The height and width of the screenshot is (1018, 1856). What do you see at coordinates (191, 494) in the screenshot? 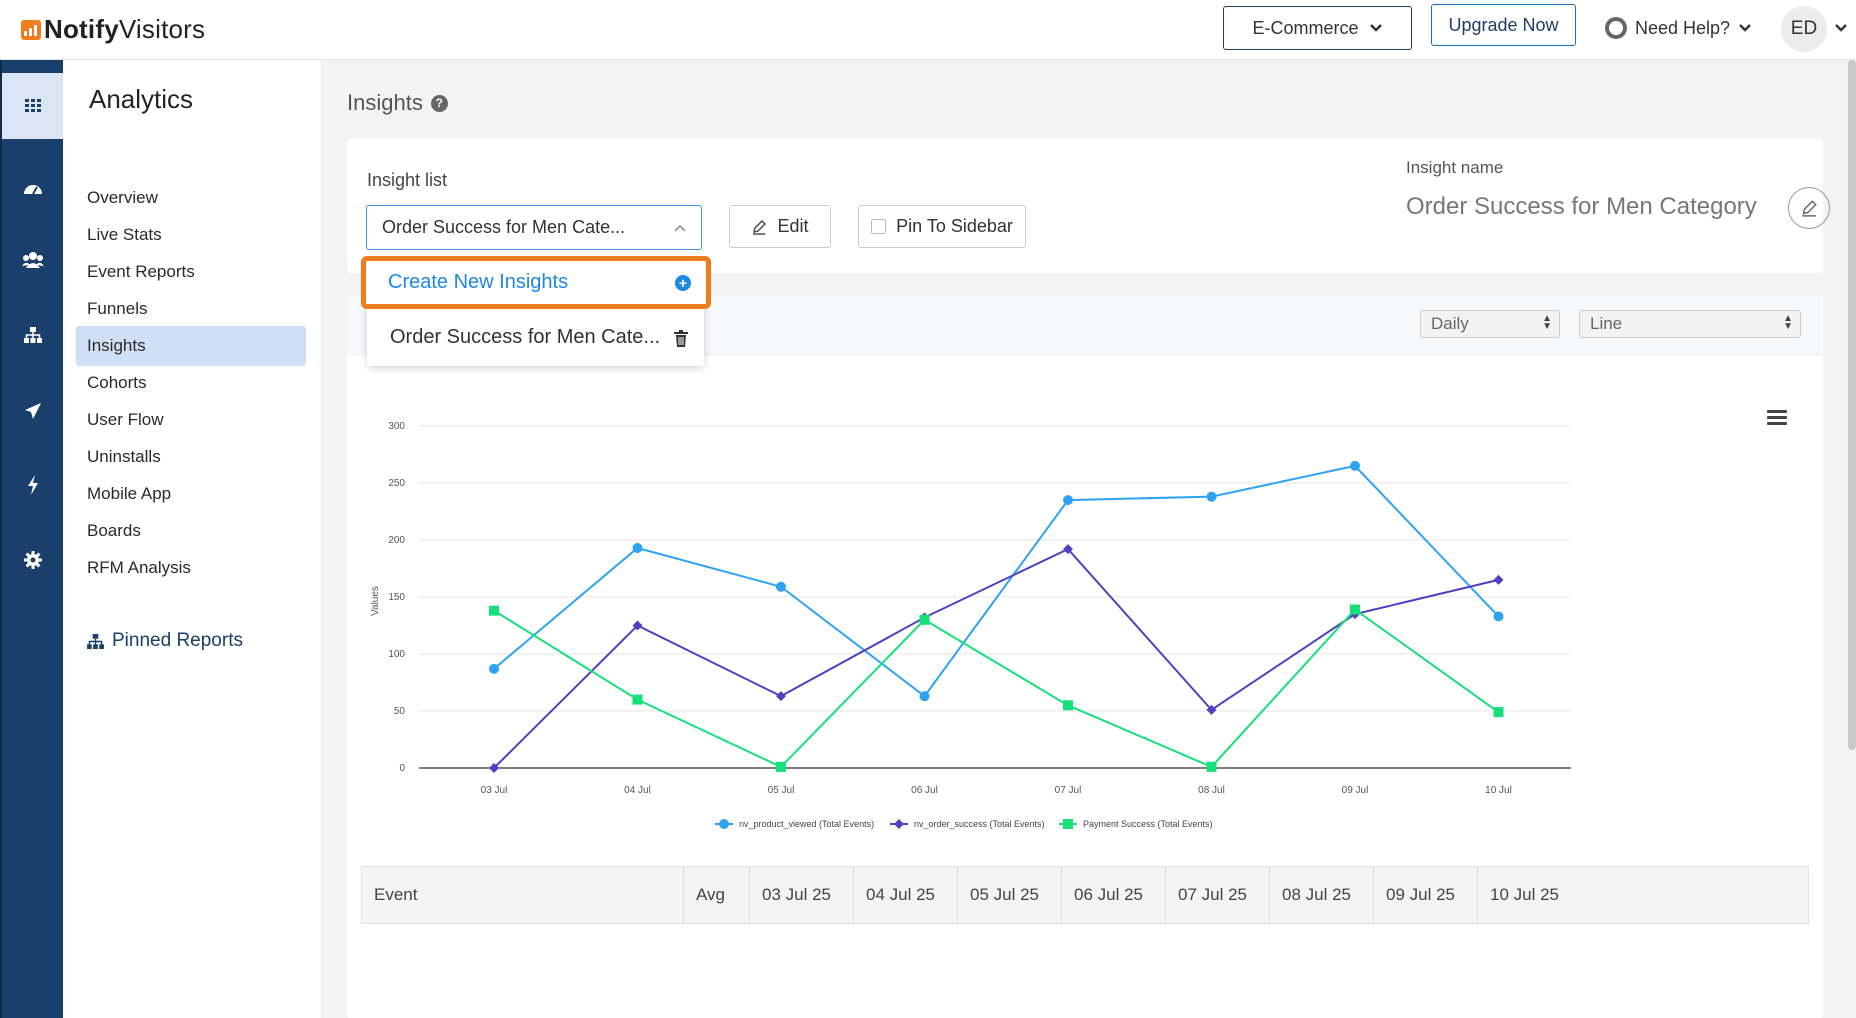
I see `nav-item-mobile-app: Mobile App` at bounding box center [191, 494].